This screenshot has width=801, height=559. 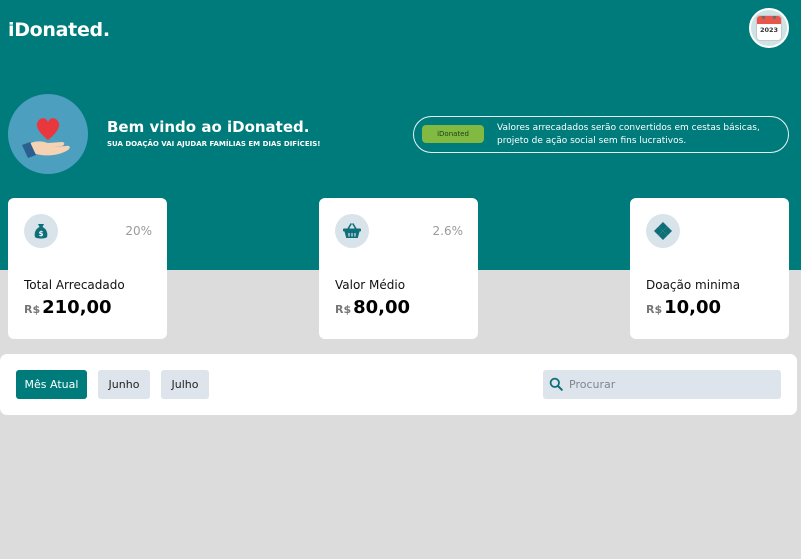 I want to click on search-input, so click(x=671, y=384).